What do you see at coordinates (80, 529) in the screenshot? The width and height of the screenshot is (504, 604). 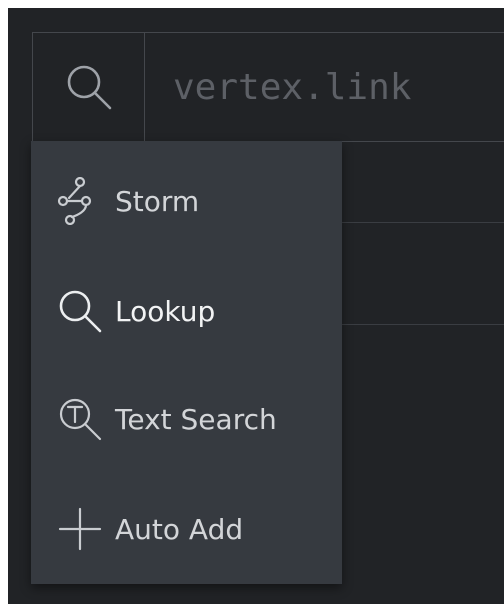 I see `plus-icon` at bounding box center [80, 529].